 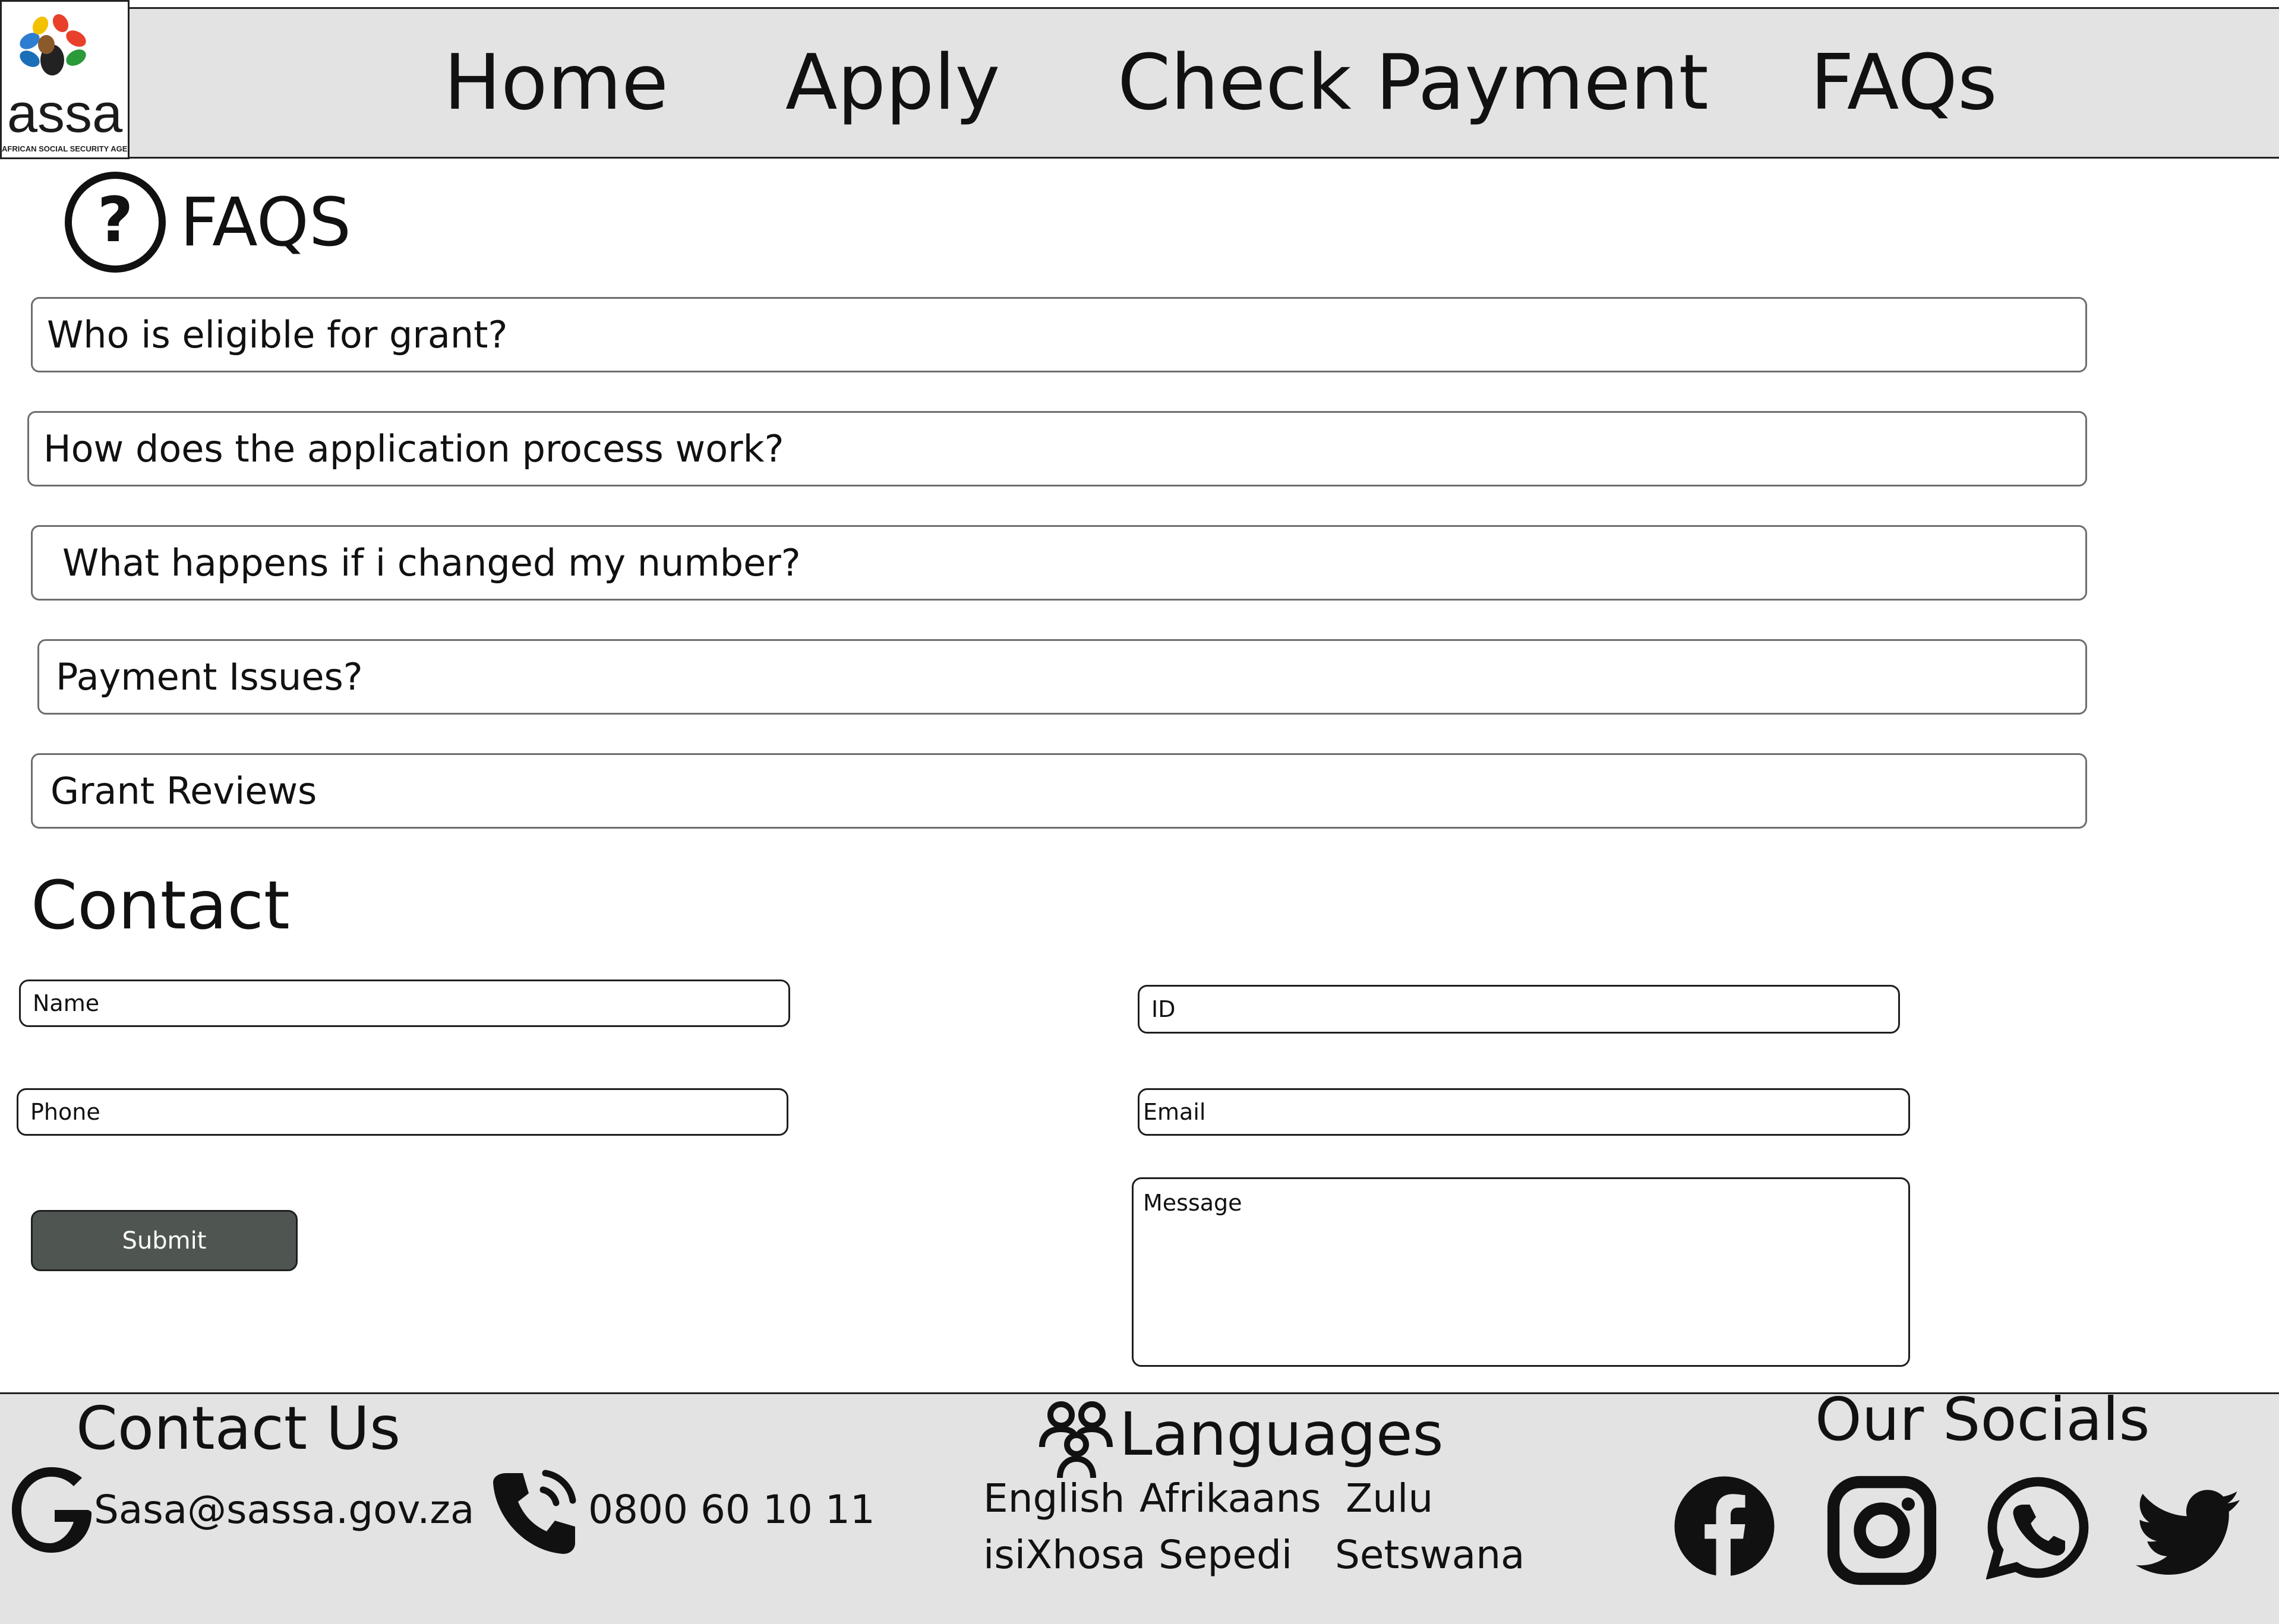 What do you see at coordinates (160, 905) in the screenshot?
I see `contact-title: Contact` at bounding box center [160, 905].